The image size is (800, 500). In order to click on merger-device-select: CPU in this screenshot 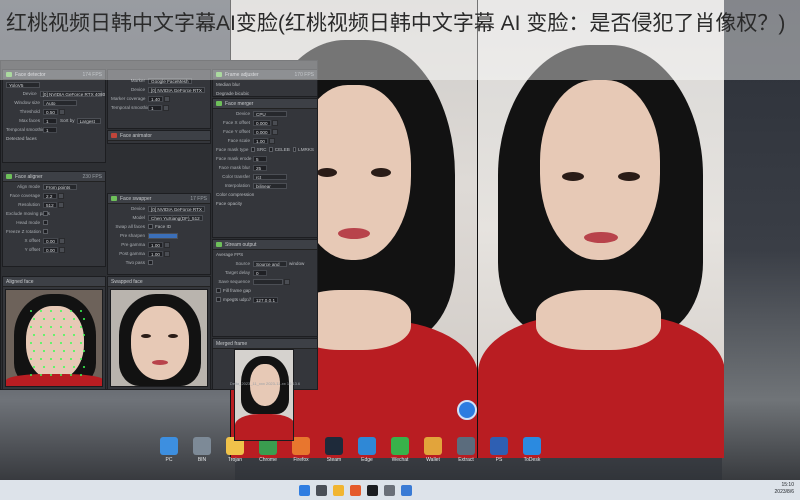, I will do `click(270, 113)`.